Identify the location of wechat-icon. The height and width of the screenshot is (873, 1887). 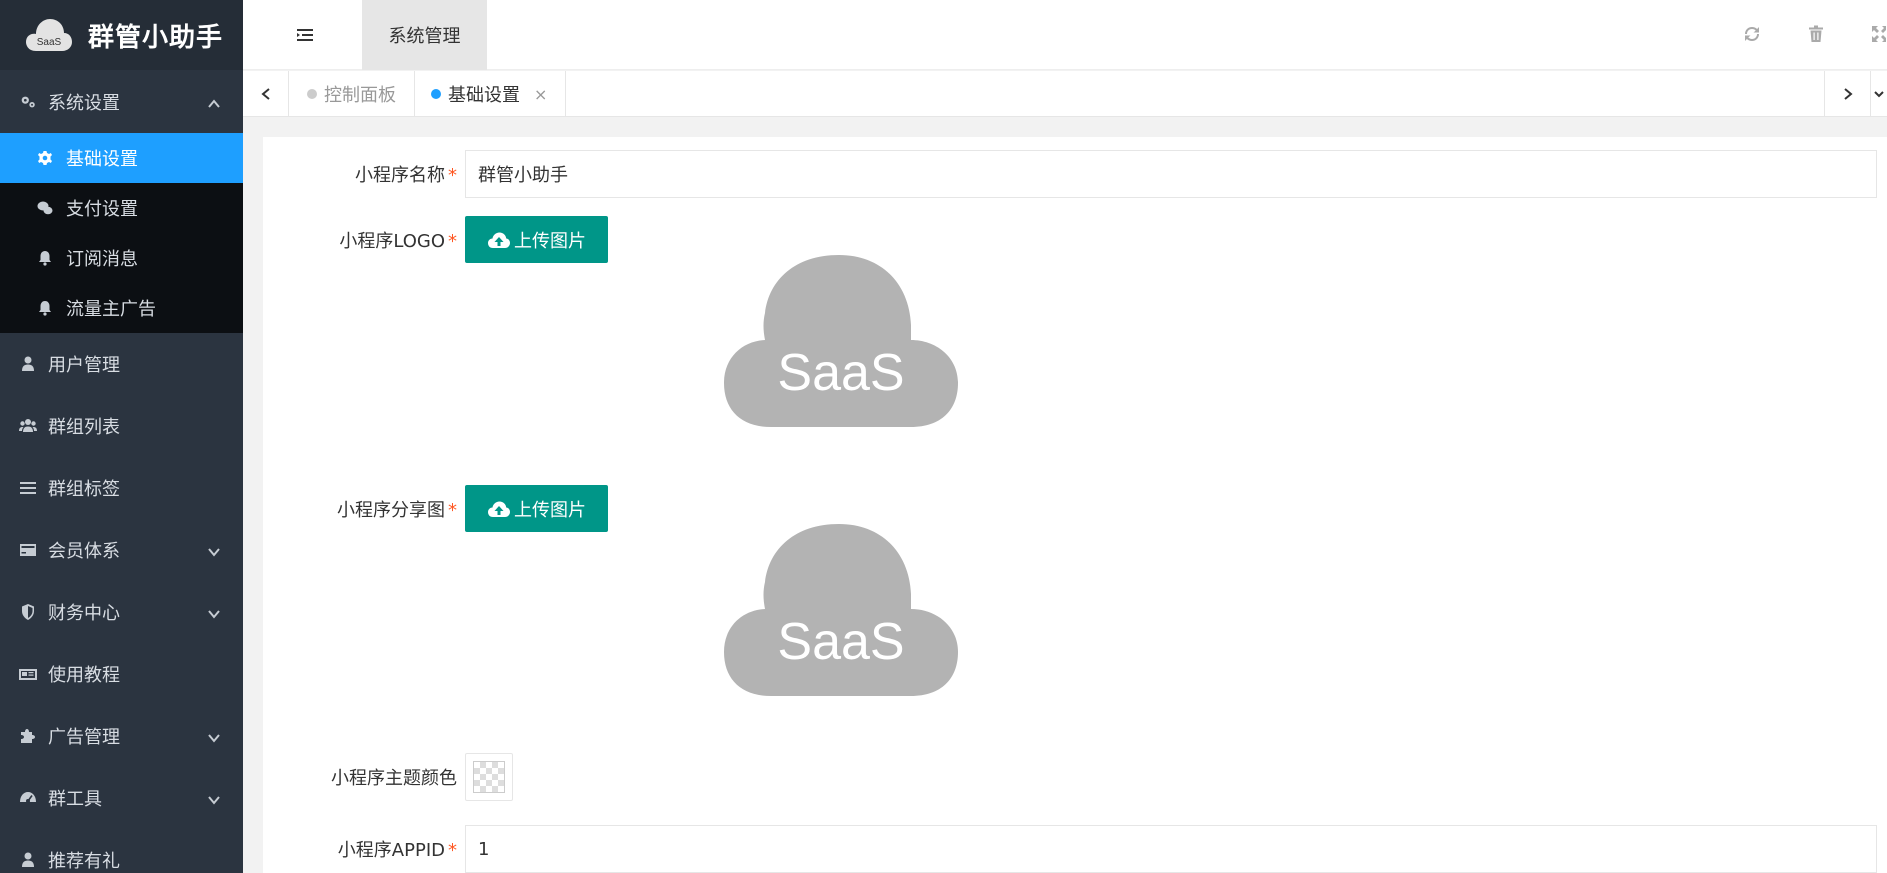
(45, 208).